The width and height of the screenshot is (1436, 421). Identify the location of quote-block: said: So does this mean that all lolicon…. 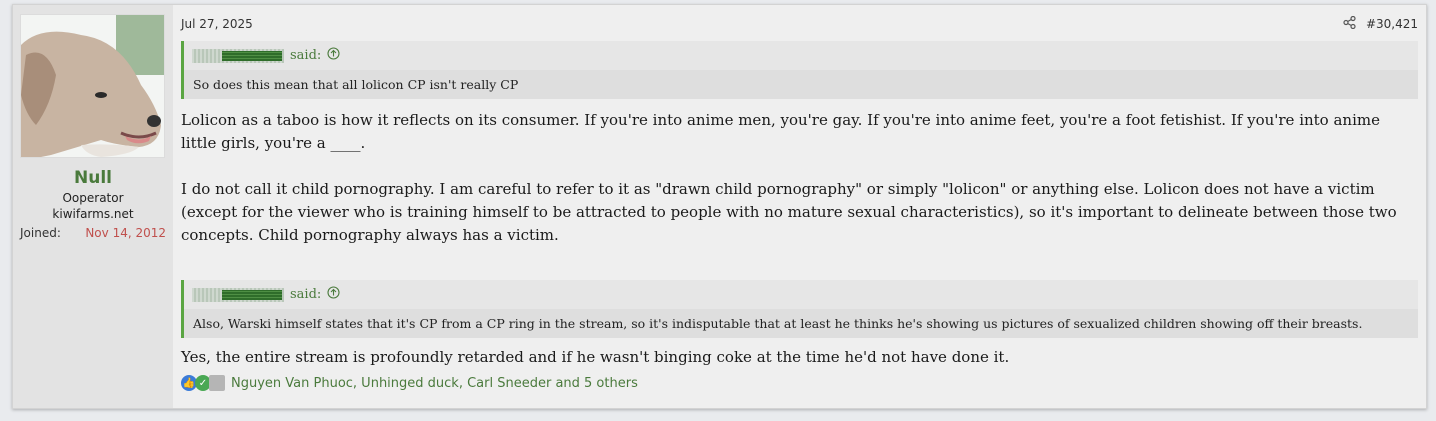
(799, 70).